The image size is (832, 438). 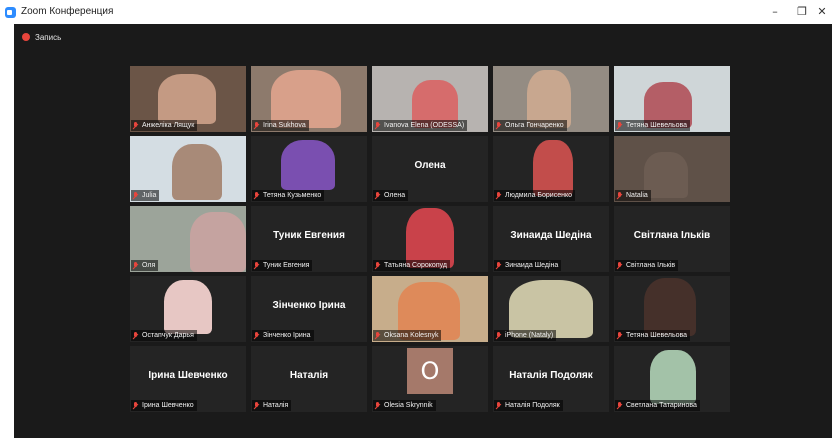 What do you see at coordinates (26, 37) in the screenshot?
I see `record-icon` at bounding box center [26, 37].